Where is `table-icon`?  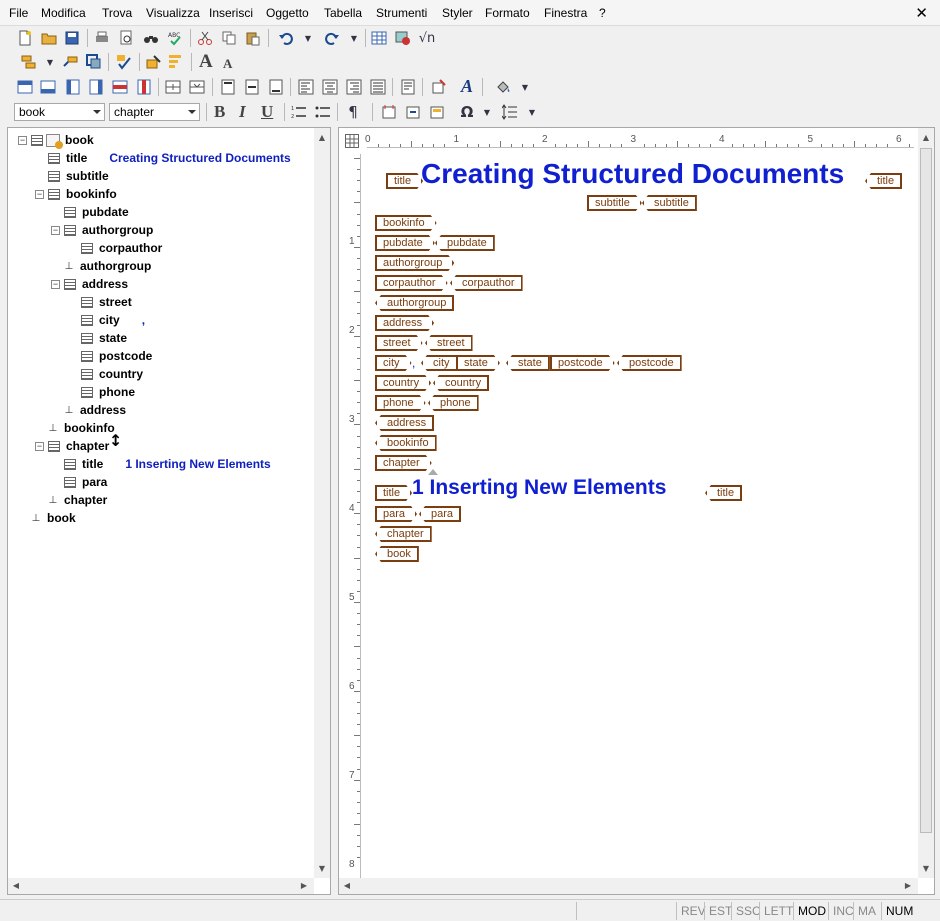 table-icon is located at coordinates (379, 38).